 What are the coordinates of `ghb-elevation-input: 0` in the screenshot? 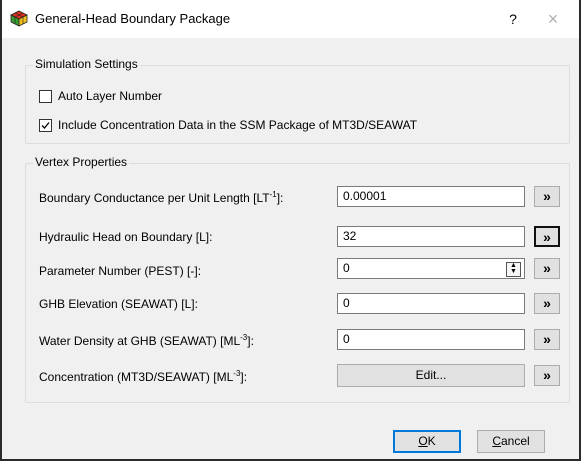 It's located at (431, 303).